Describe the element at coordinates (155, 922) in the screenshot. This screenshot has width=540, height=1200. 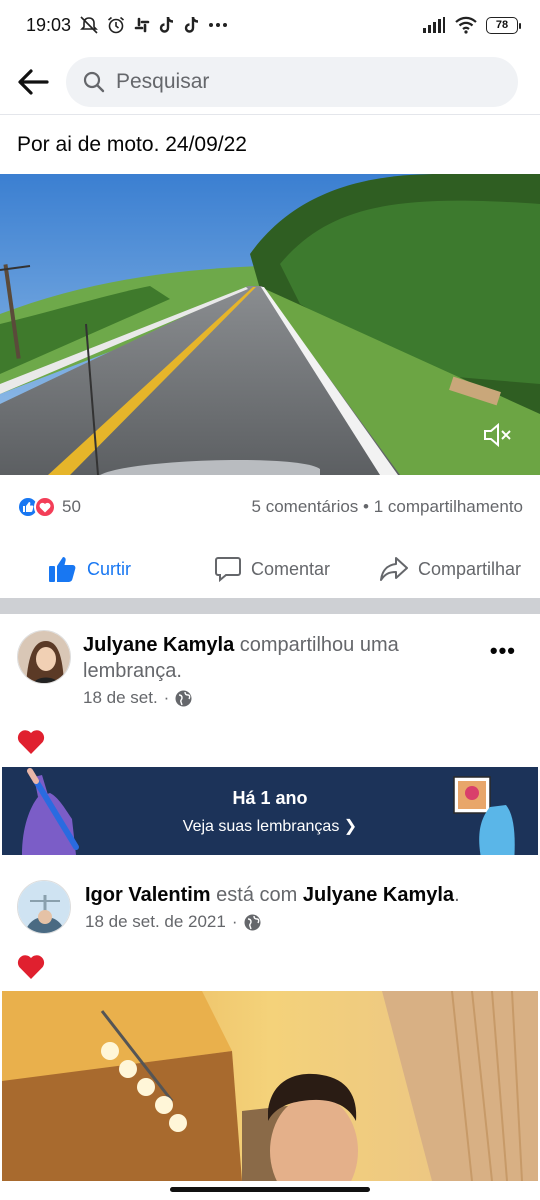
I see `post-date: 18 de set. de 2021` at that location.